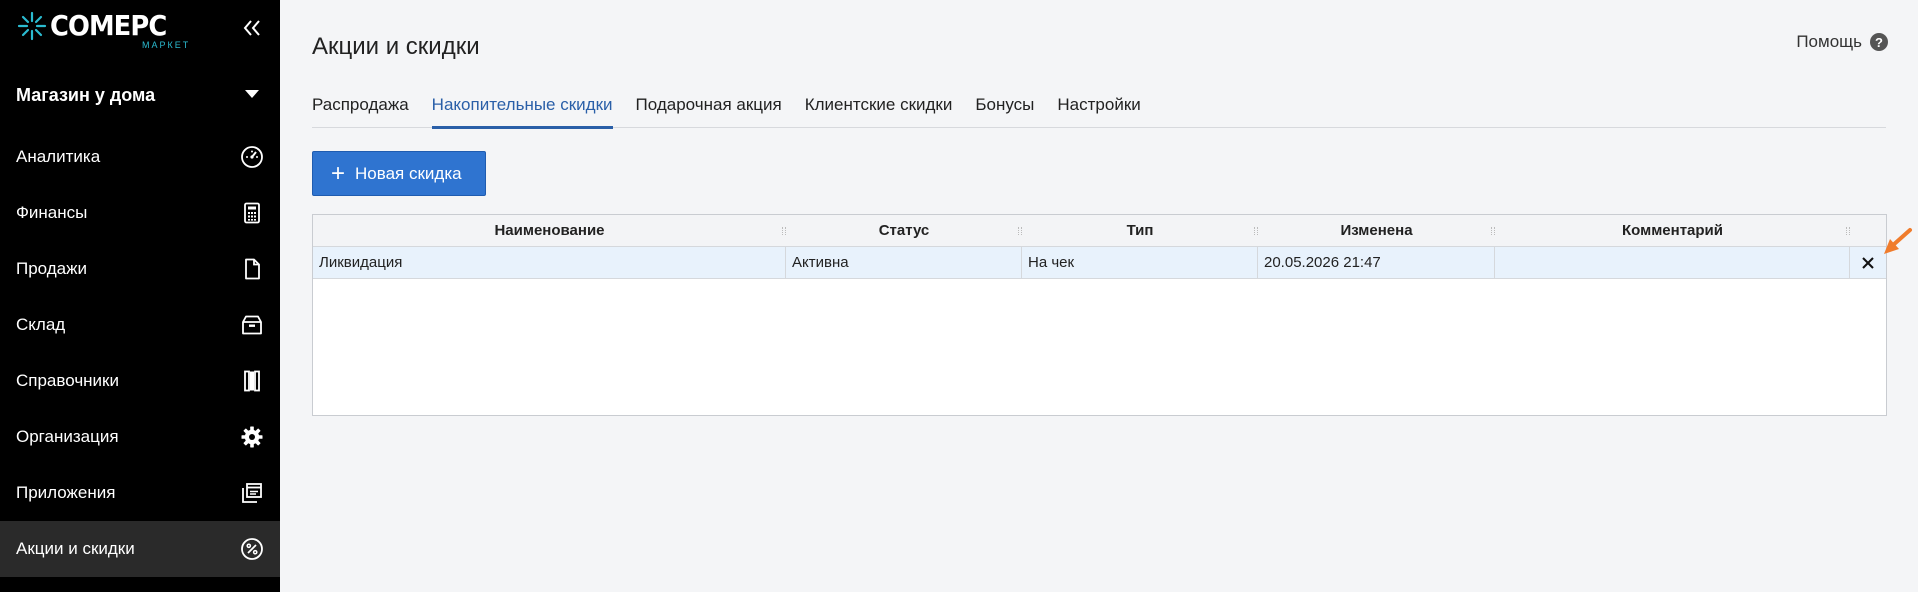 The image size is (1918, 592). Describe the element at coordinates (1140, 230) in the screenshot. I see `column-header-type: Тип` at that location.